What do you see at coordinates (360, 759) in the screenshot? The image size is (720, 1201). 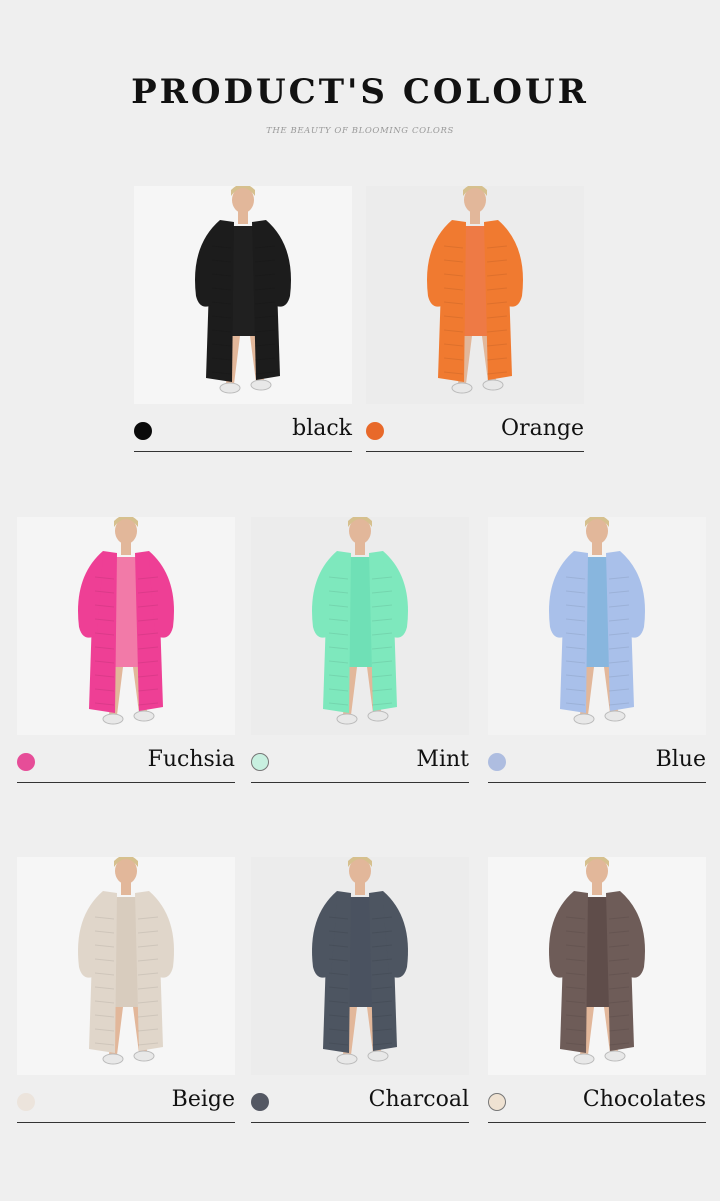 I see `color-caption: Mint` at bounding box center [360, 759].